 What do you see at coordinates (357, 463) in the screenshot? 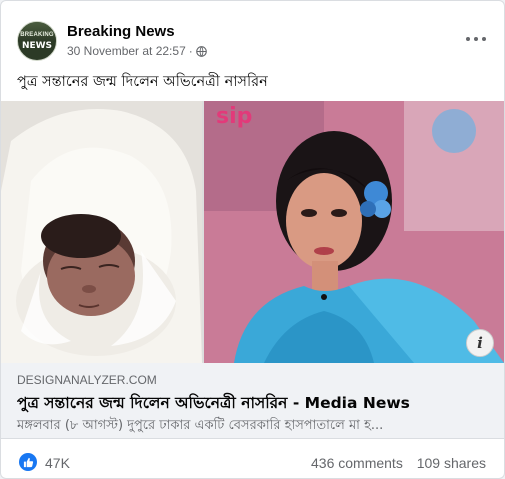
I see `comments-count: 436 comments` at bounding box center [357, 463].